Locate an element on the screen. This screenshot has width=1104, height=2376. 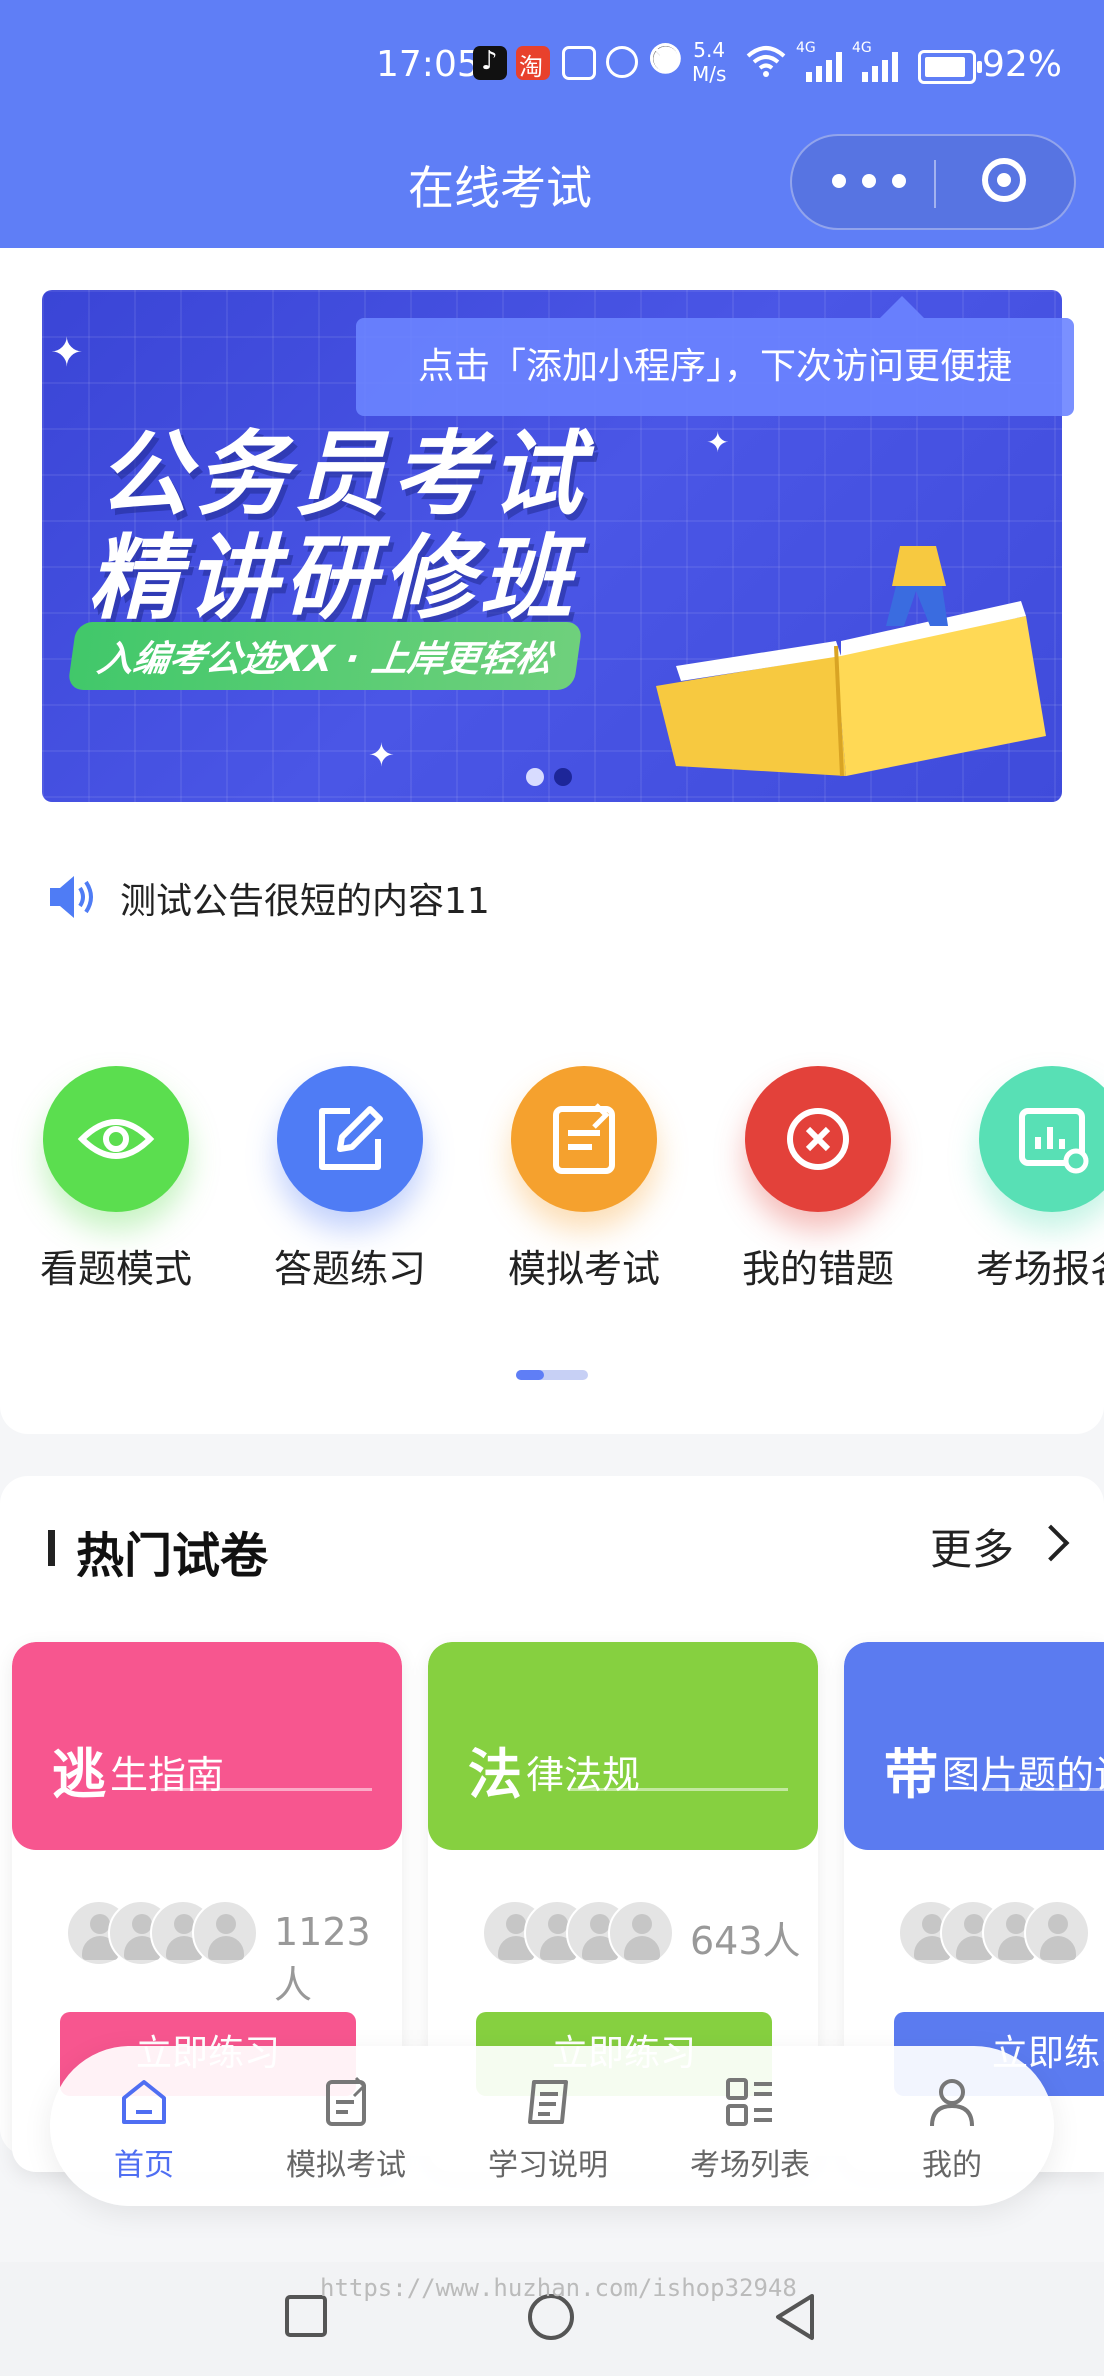
net-speed-unit: M/s is located at coordinates (709, 74).